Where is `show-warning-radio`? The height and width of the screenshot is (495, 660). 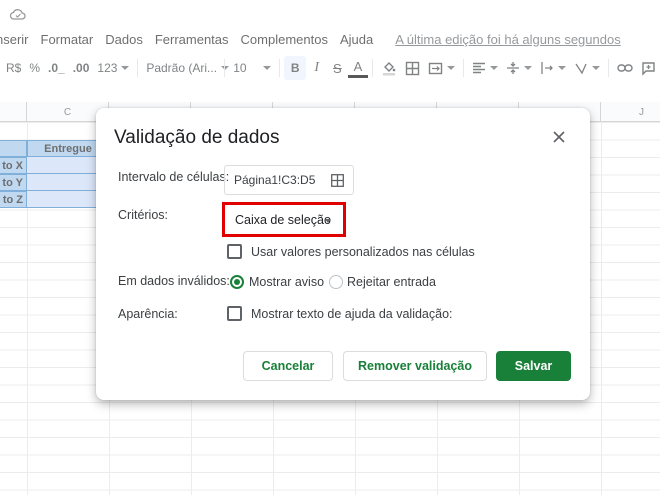 show-warning-radio is located at coordinates (237, 282).